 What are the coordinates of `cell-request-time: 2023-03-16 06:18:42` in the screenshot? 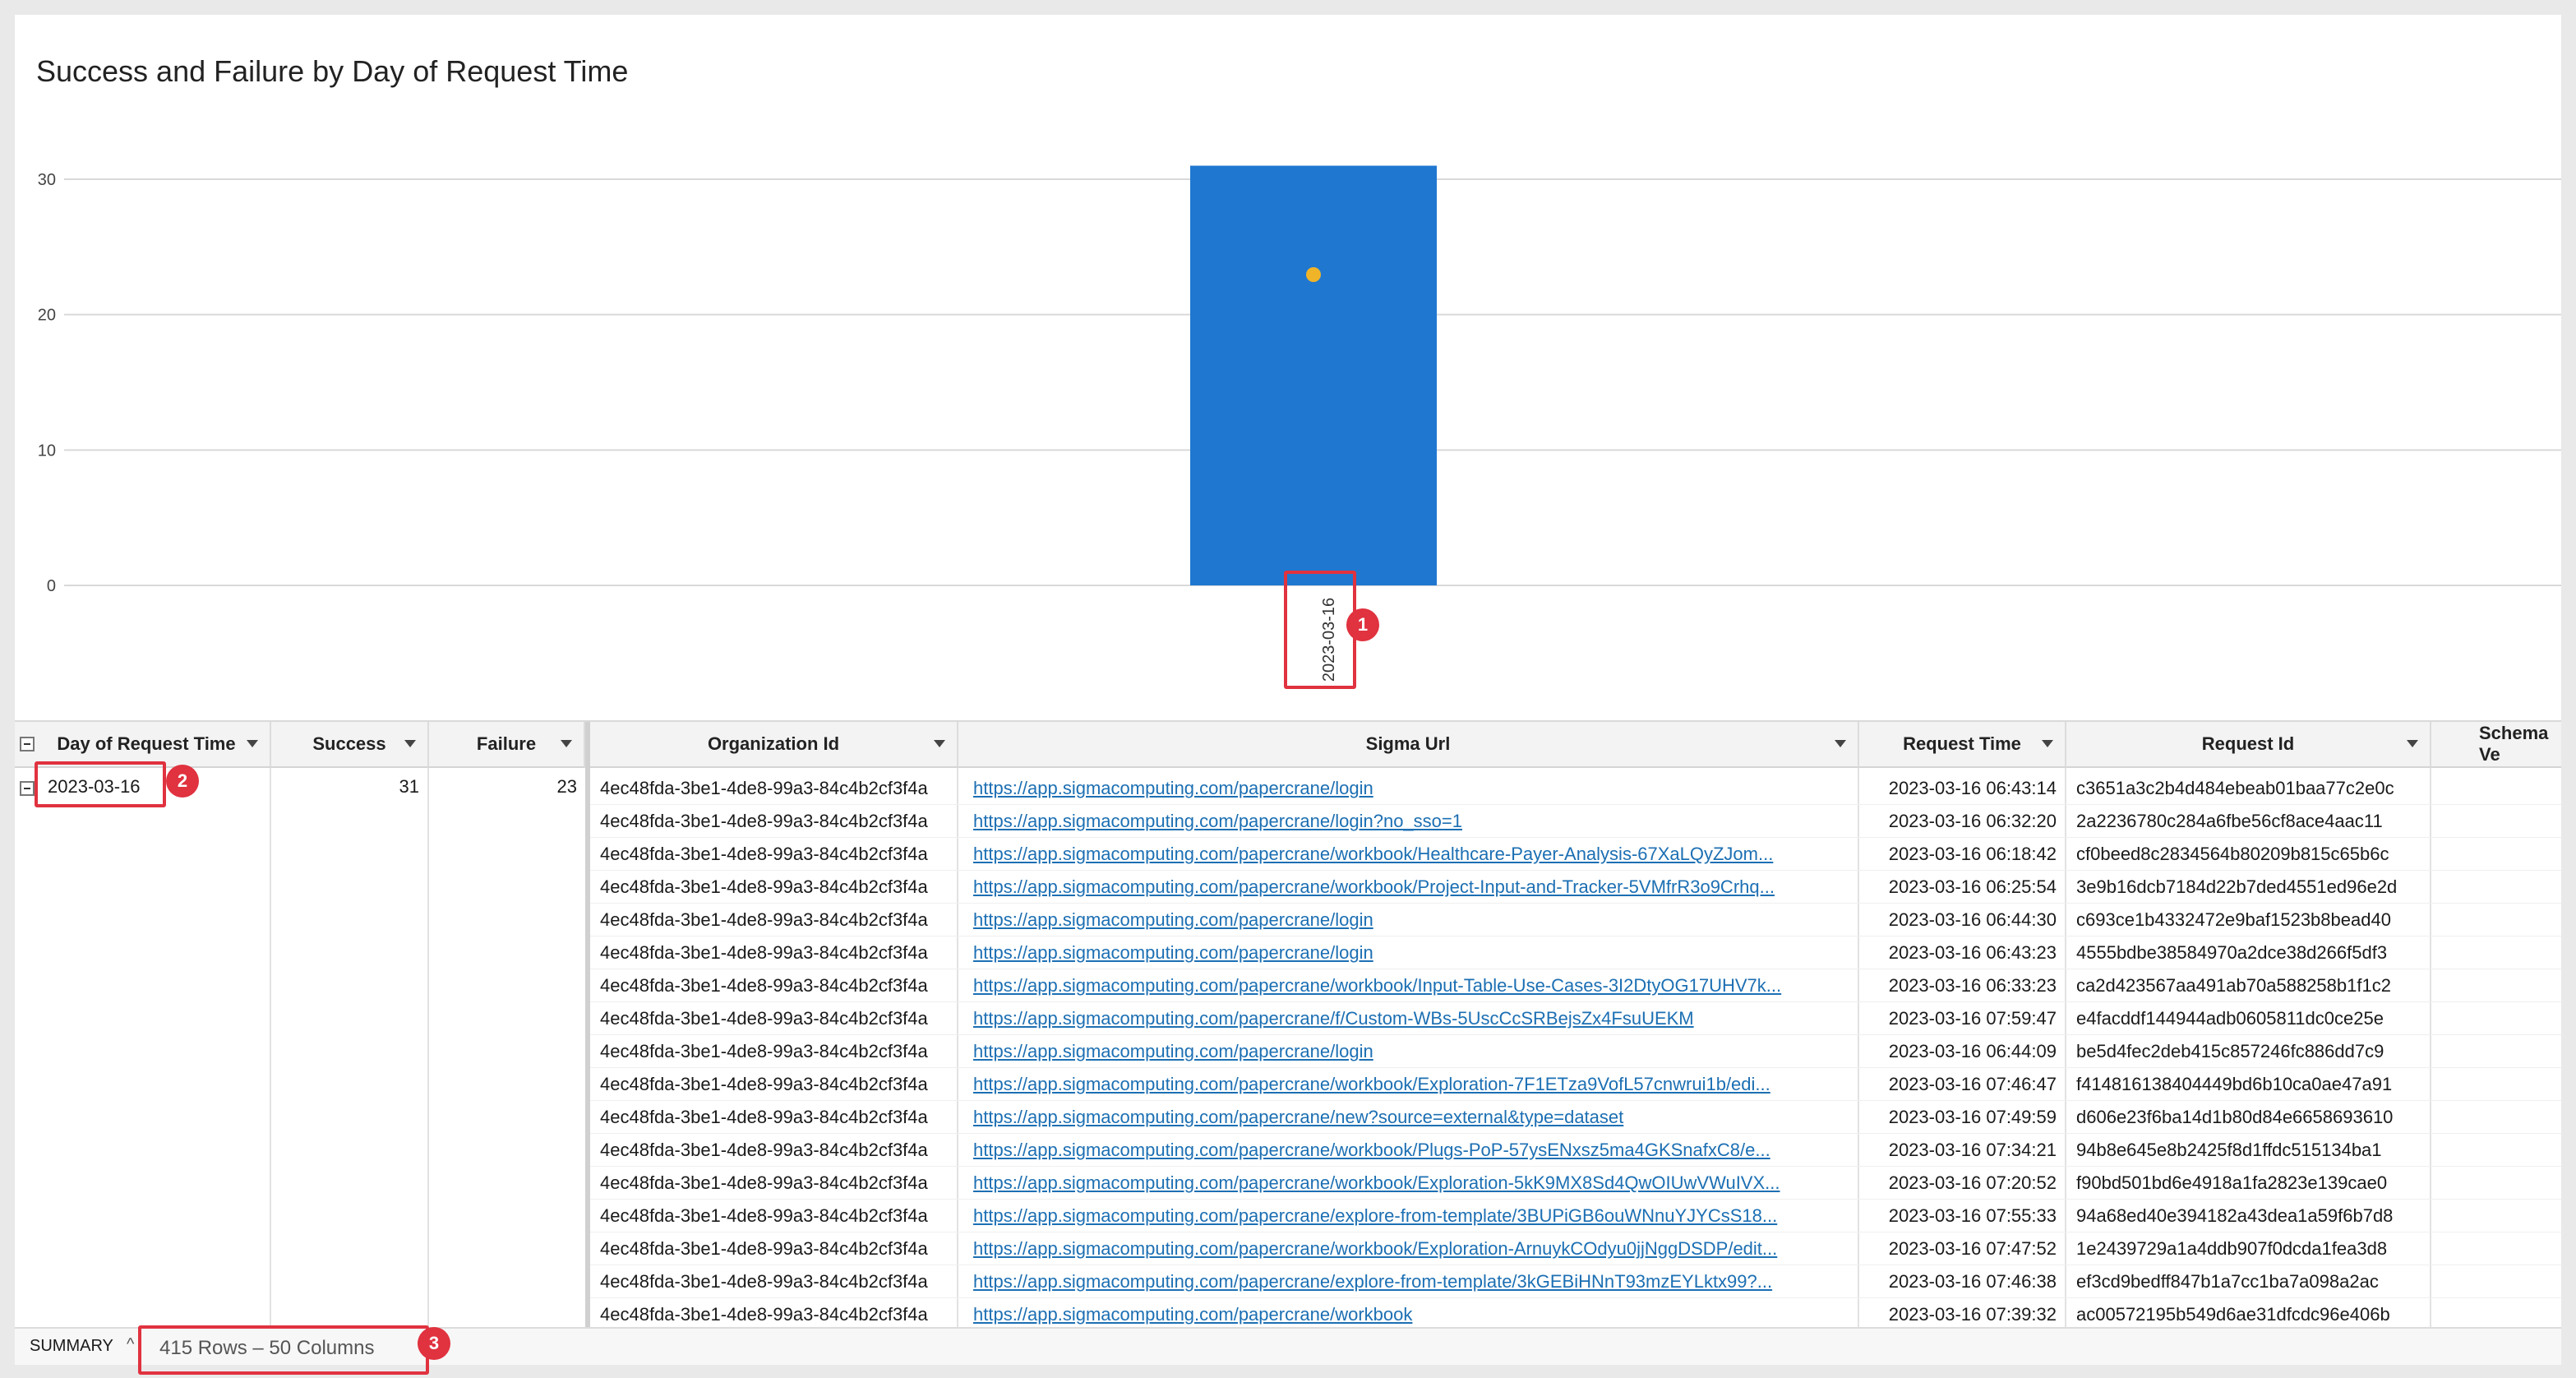 It's located at (1958, 854).